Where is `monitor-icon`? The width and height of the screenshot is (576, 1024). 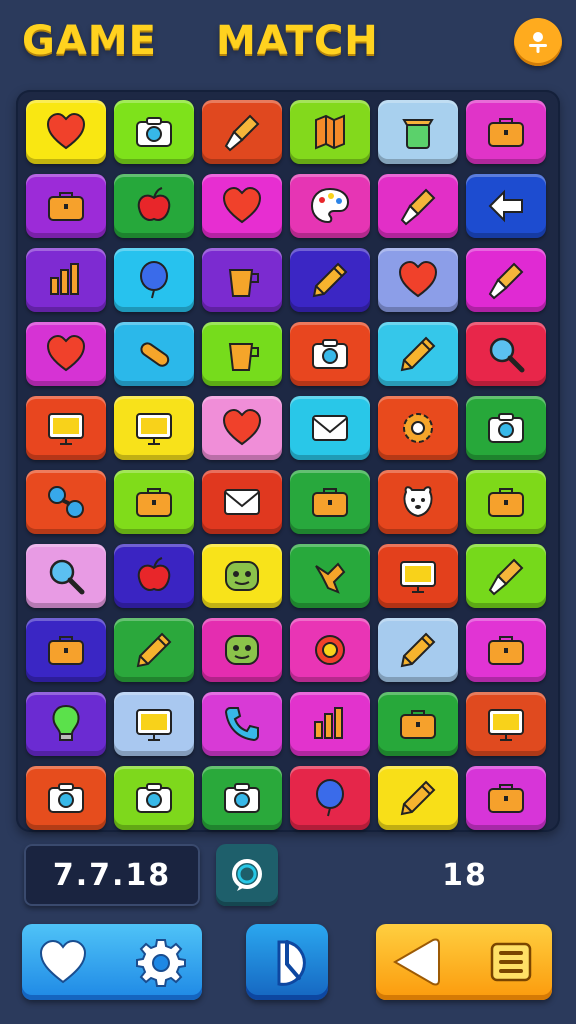
monitor-icon is located at coordinates (506, 725).